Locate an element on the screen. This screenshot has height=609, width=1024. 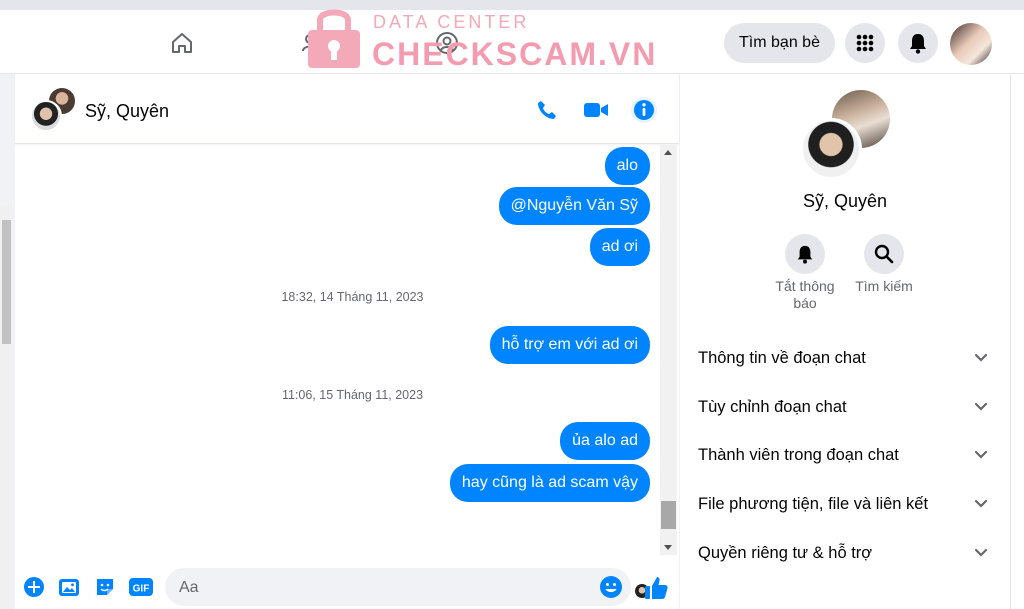
section-label: Tùy chỉnh đoạn chat is located at coordinates (772, 406).